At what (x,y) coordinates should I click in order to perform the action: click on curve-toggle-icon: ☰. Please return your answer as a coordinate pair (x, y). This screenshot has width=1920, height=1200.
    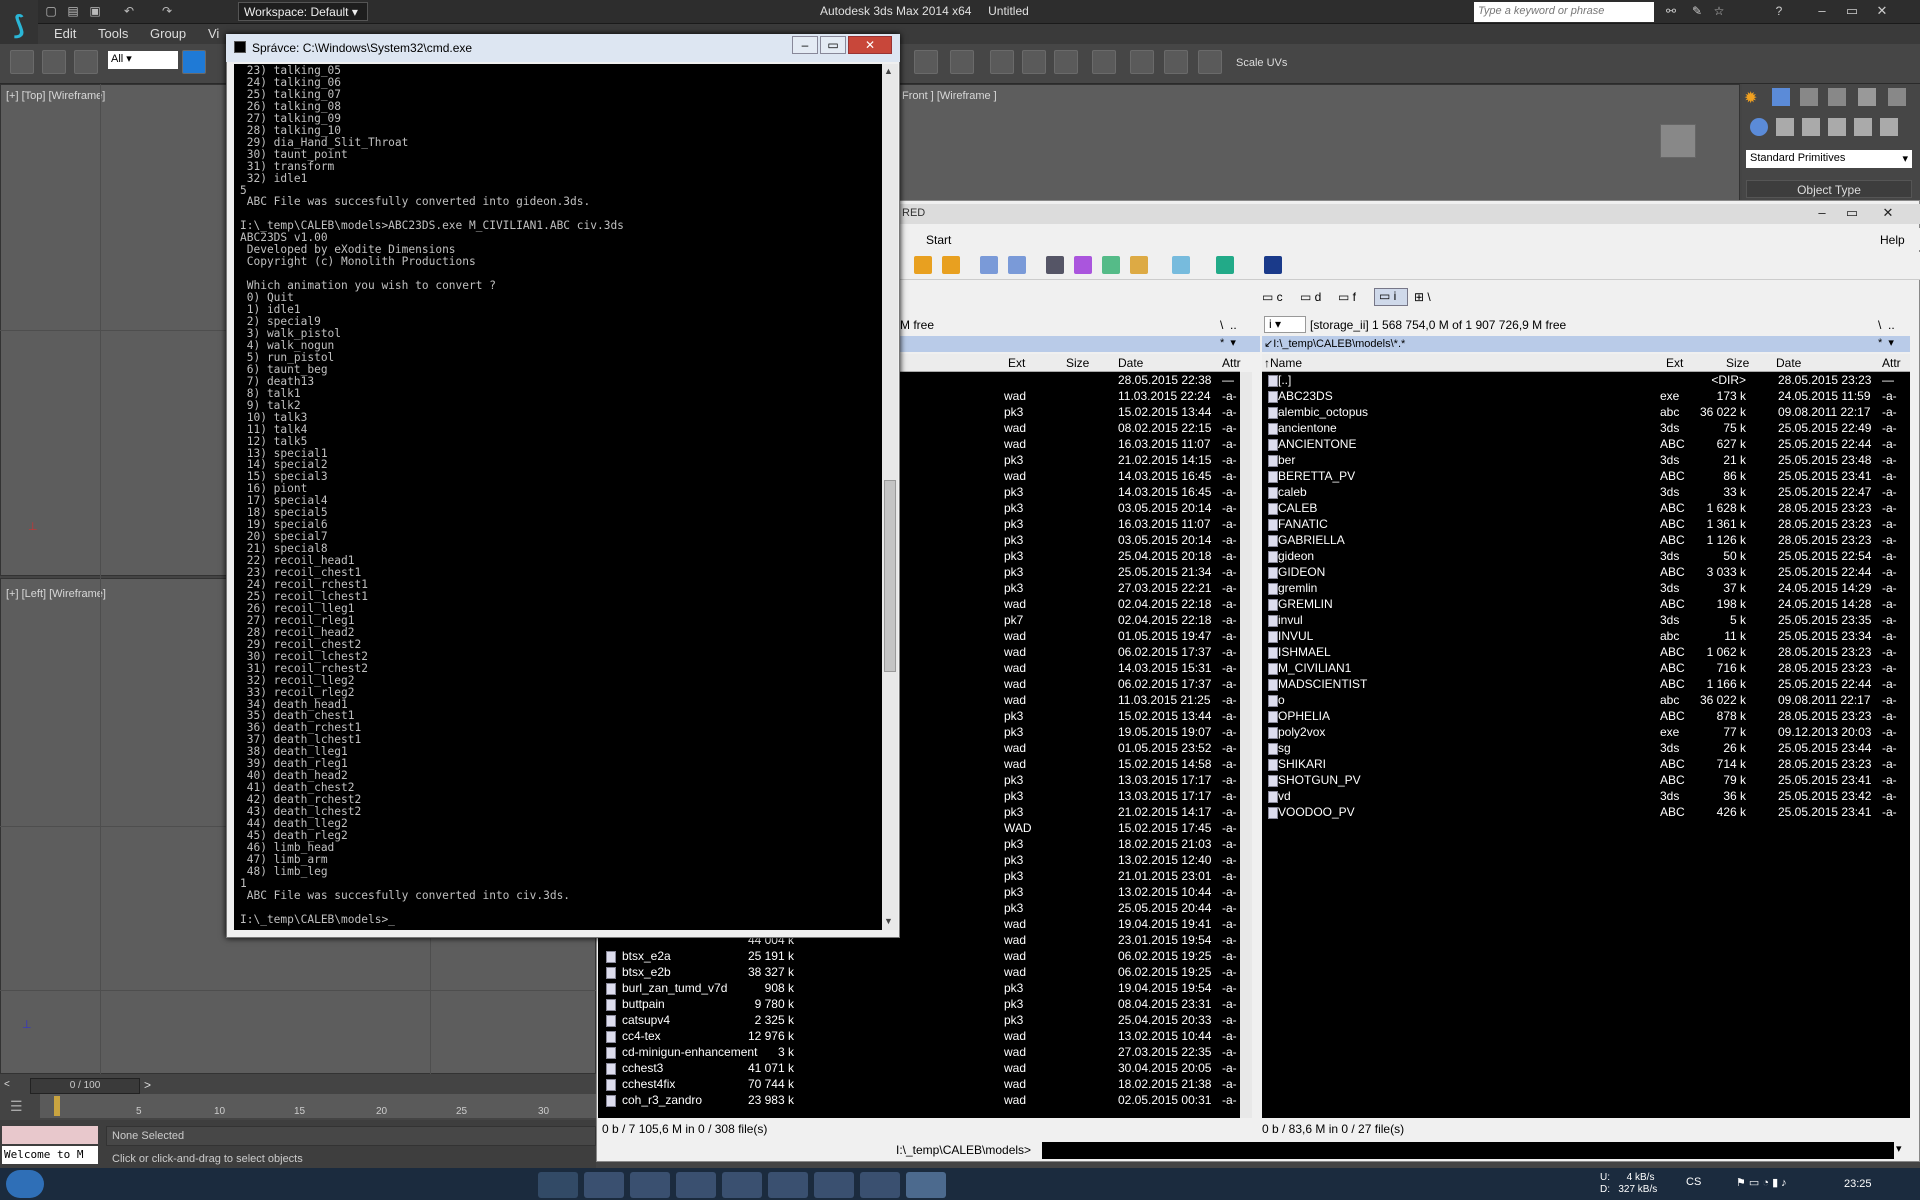
    Looking at the image, I should click on (16, 1106).